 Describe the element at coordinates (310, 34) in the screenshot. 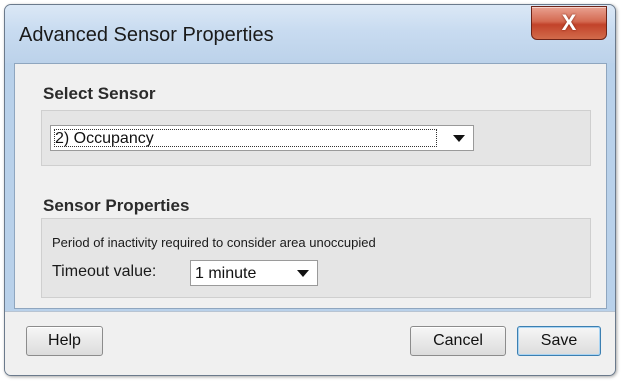

I see `title-bar: Advanced Sensor Properties X` at that location.